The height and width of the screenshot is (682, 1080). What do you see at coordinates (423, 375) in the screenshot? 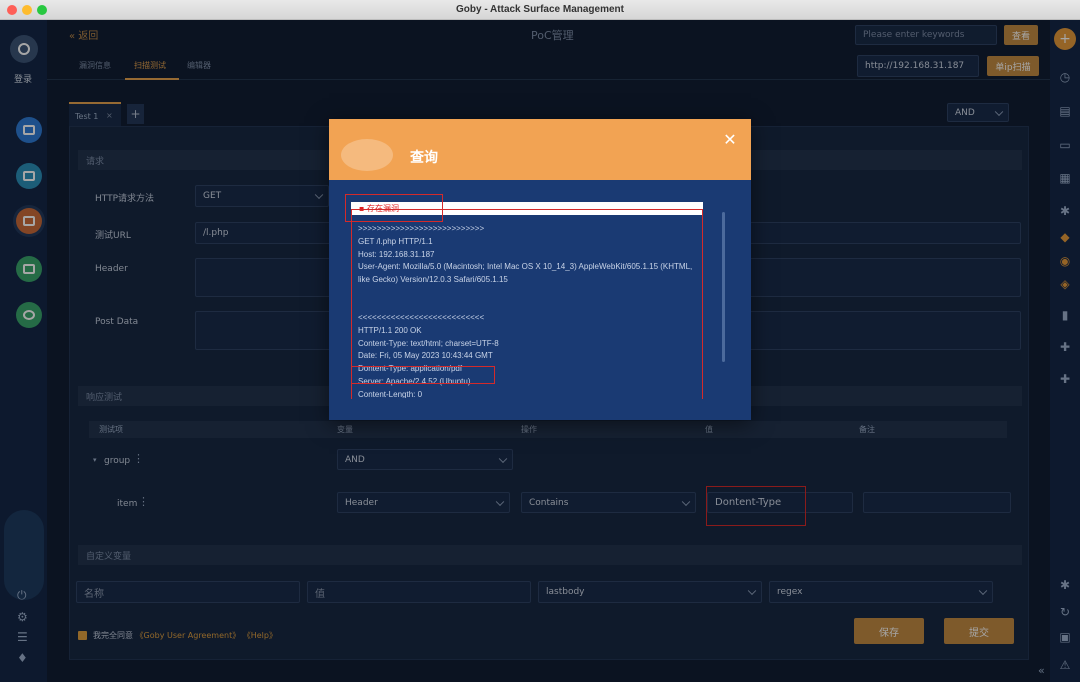
I see `highlight-box-header` at bounding box center [423, 375].